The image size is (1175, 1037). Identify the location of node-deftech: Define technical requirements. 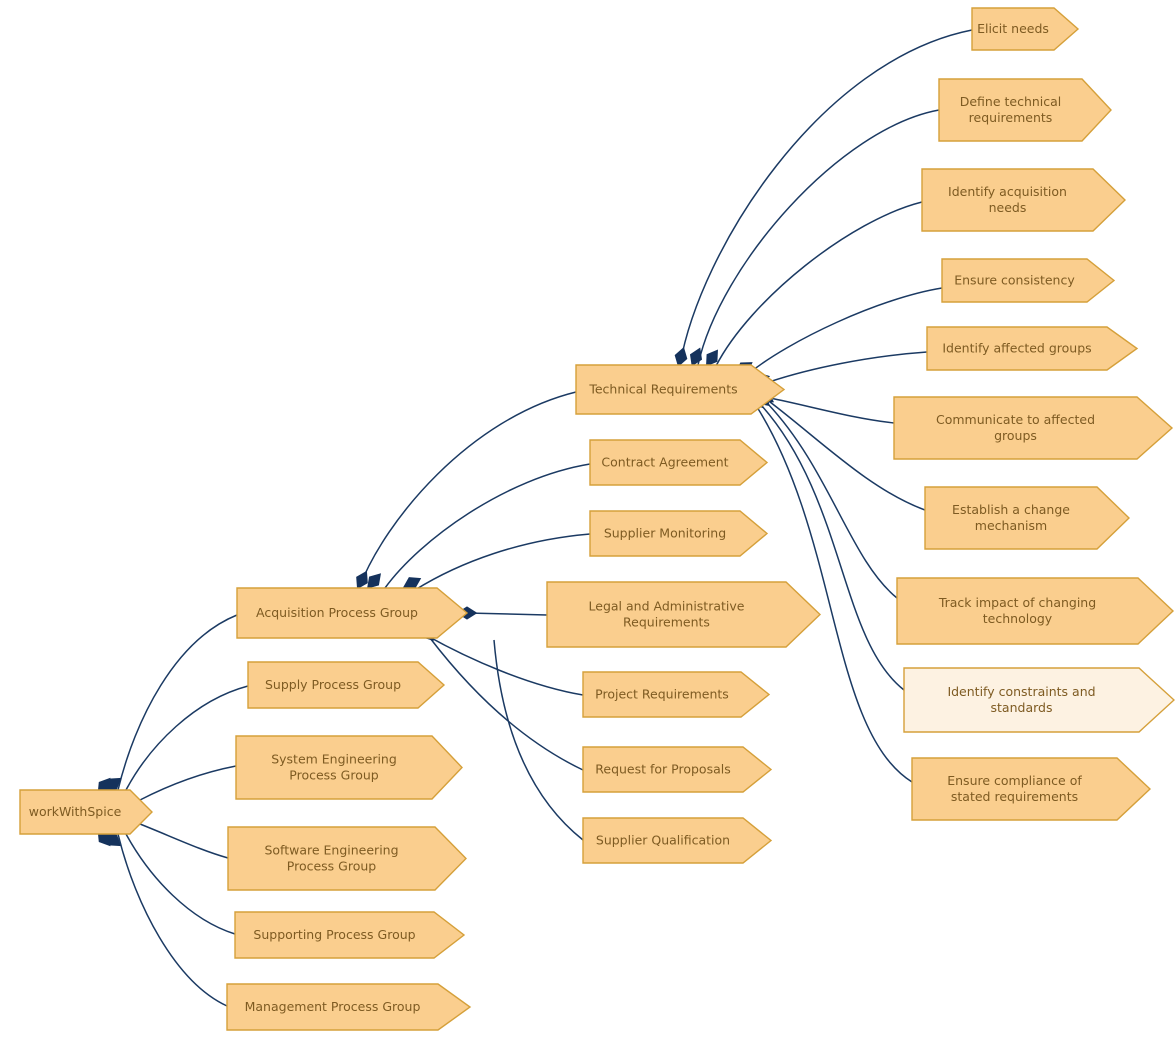
(1025, 110).